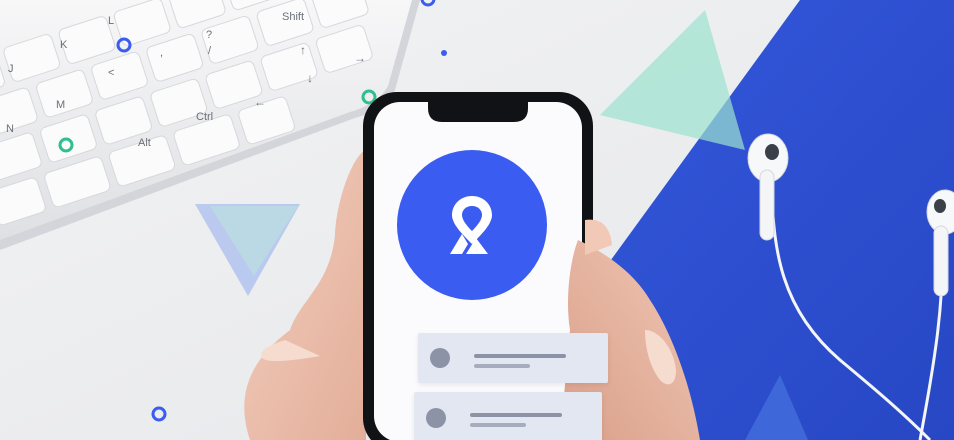  What do you see at coordinates (11, 69) in the screenshot?
I see `key-j-label: J` at bounding box center [11, 69].